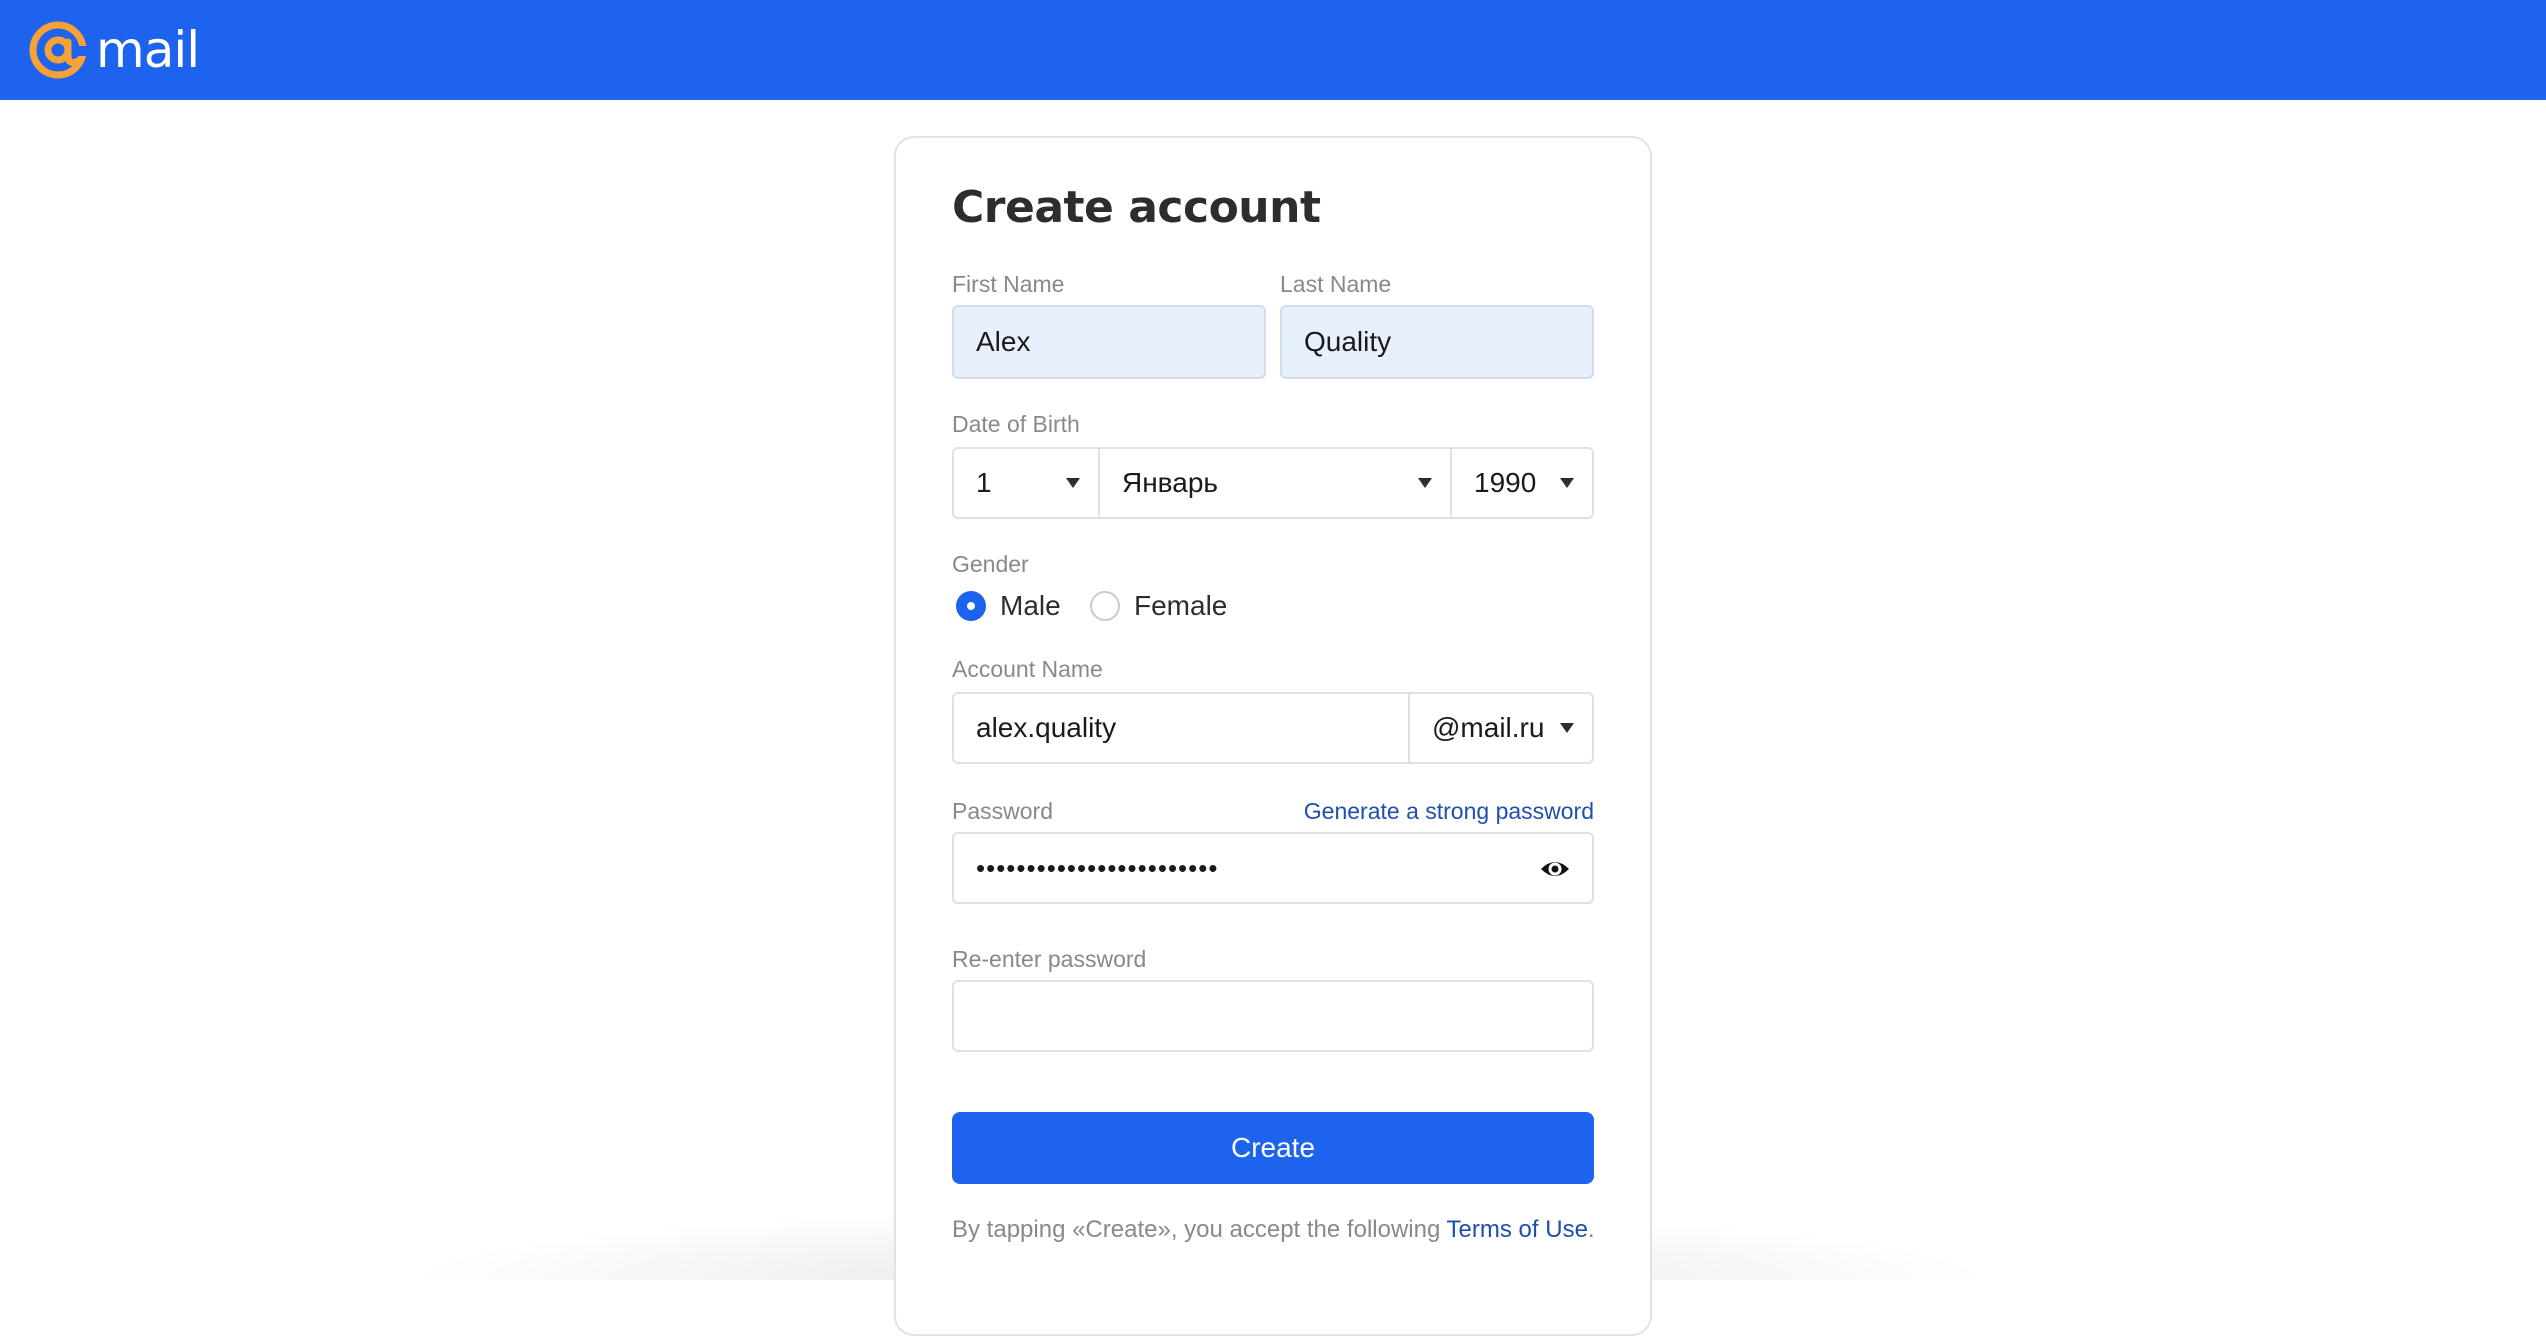 This screenshot has width=2546, height=1336. I want to click on reenter-password-input, so click(1273, 1016).